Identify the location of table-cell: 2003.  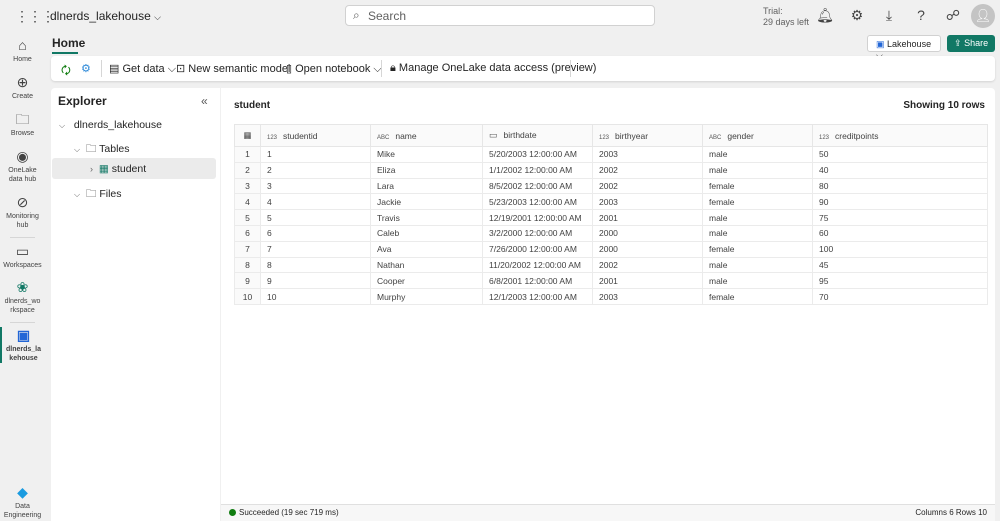
(647, 202).